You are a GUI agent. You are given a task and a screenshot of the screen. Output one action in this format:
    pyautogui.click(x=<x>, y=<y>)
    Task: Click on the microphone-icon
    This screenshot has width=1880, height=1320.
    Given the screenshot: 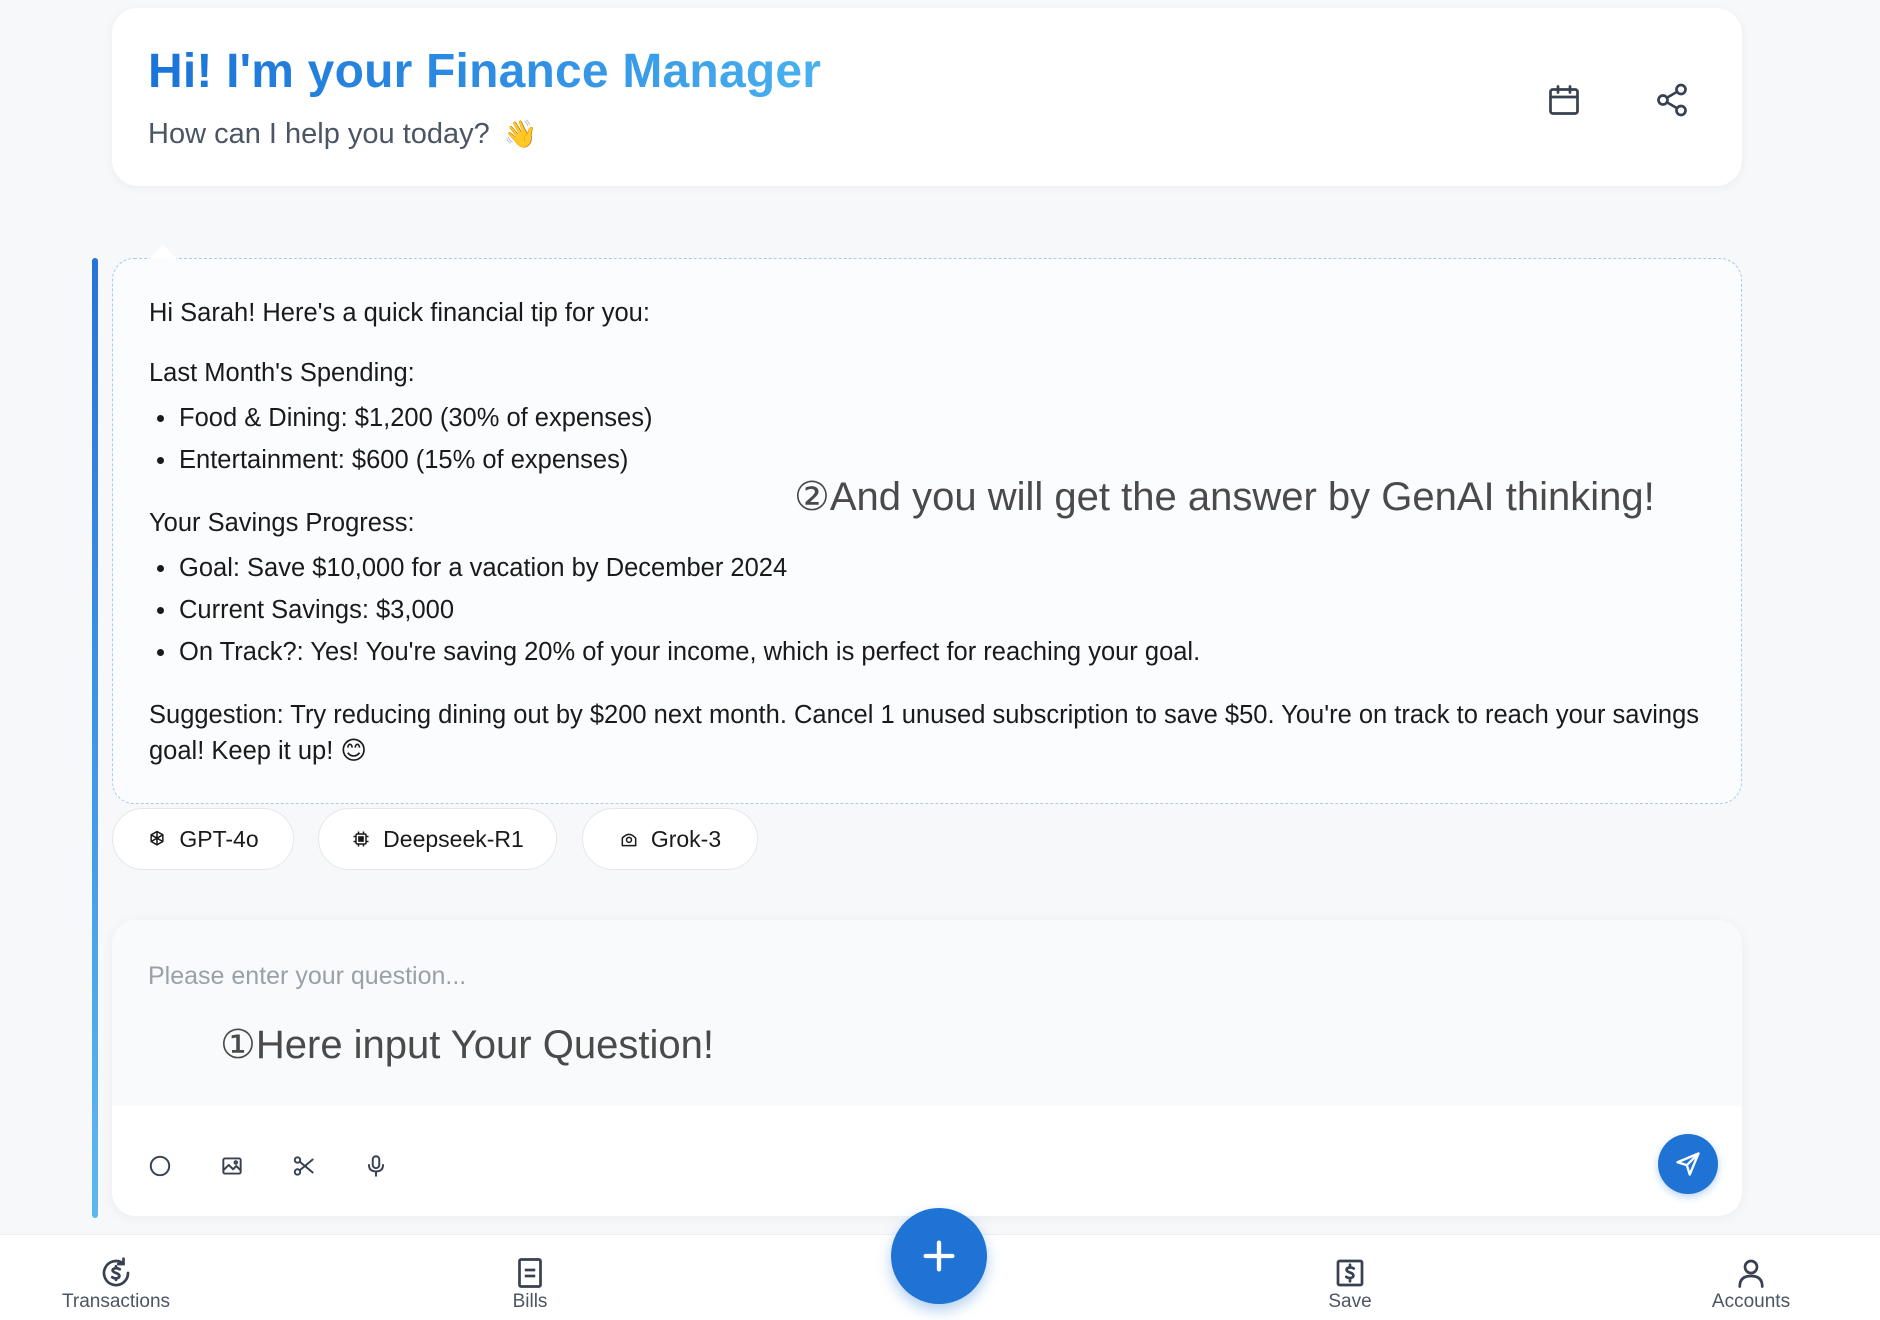 What is the action you would take?
    pyautogui.click(x=376, y=1166)
    